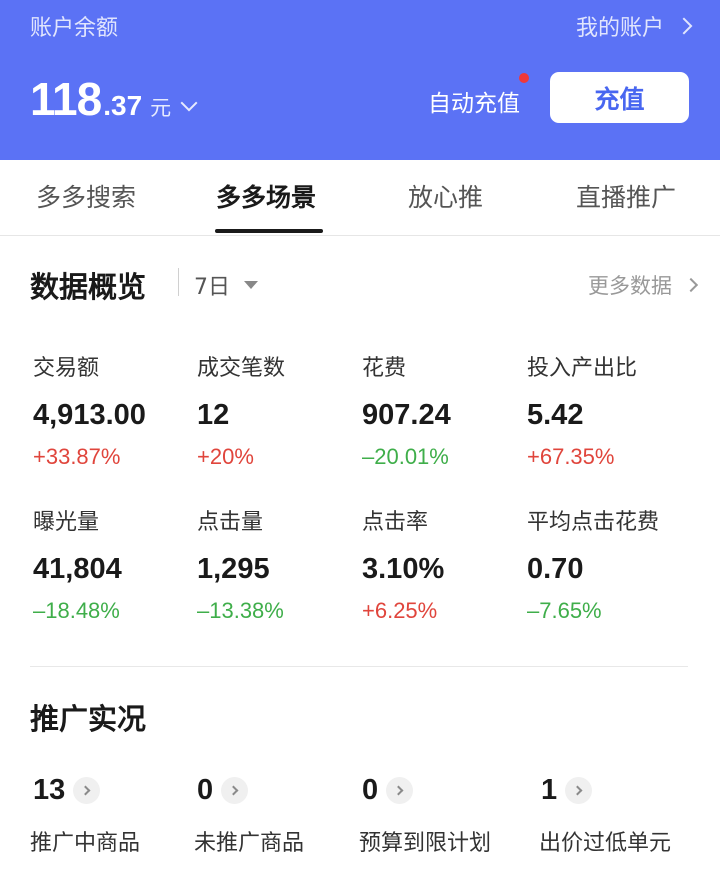  What do you see at coordinates (49, 790) in the screenshot?
I see `stat-value: 13` at bounding box center [49, 790].